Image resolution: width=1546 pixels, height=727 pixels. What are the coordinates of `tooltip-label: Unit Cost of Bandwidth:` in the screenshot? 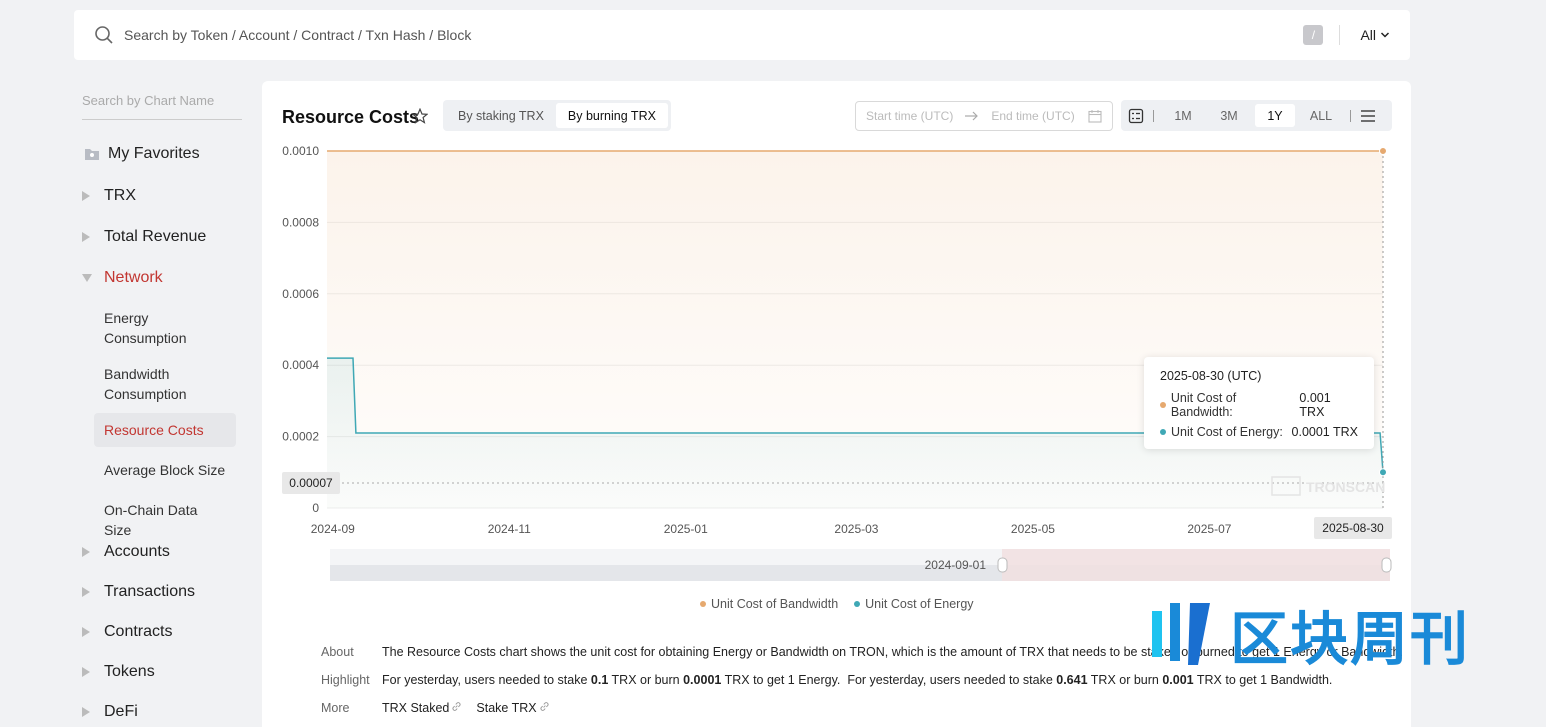 It's located at (1203, 405).